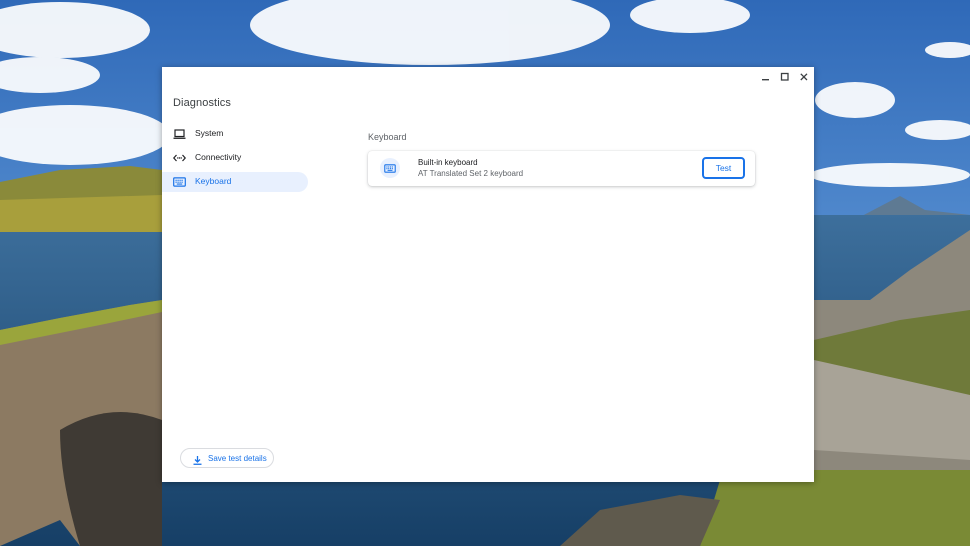 The image size is (970, 546). What do you see at coordinates (804, 77) in the screenshot?
I see `close-icon` at bounding box center [804, 77].